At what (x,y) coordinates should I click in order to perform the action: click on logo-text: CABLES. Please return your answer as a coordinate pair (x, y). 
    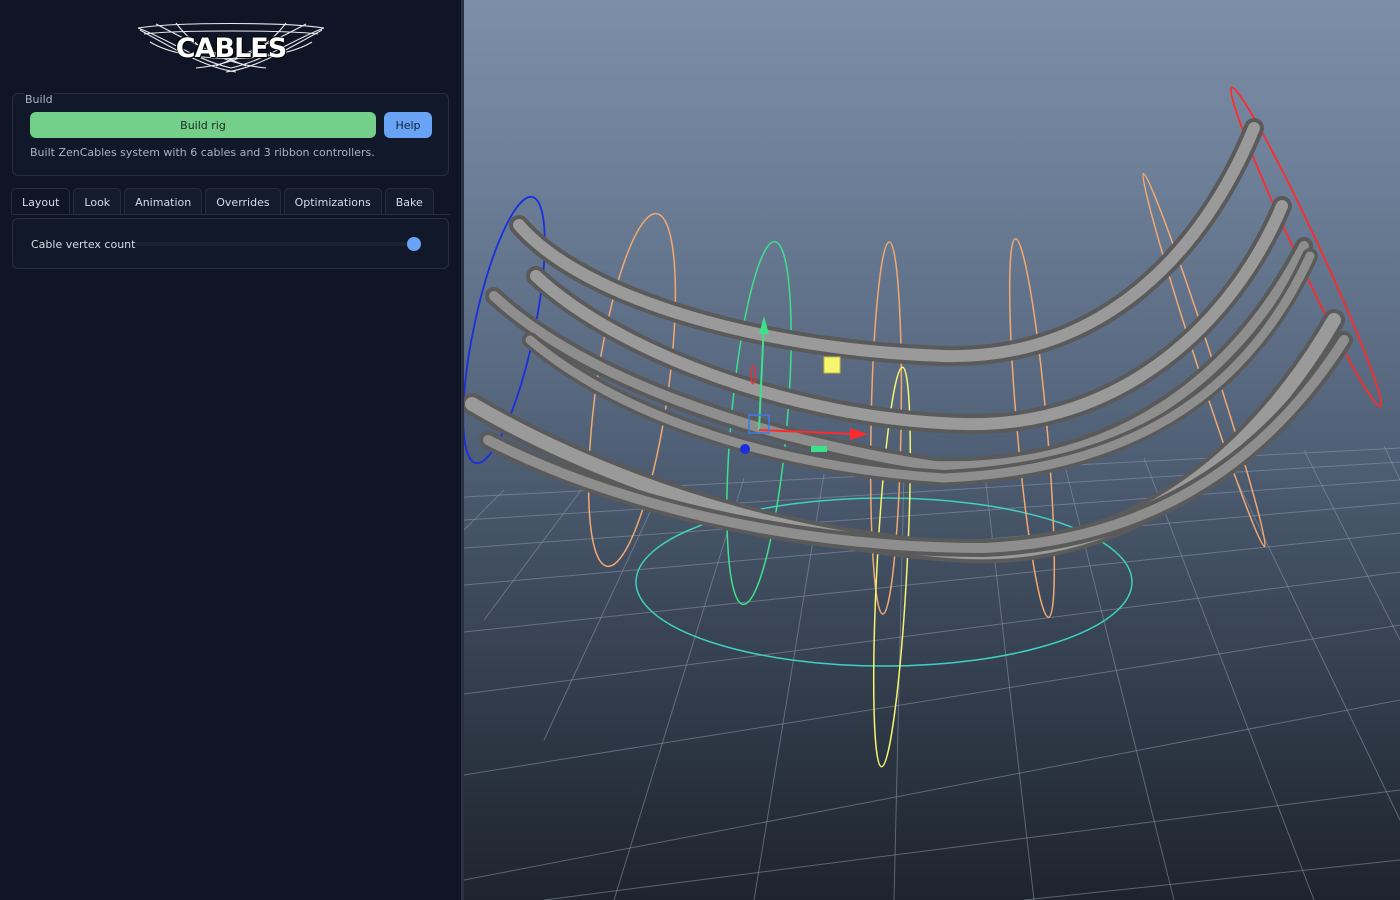
    Looking at the image, I should click on (231, 48).